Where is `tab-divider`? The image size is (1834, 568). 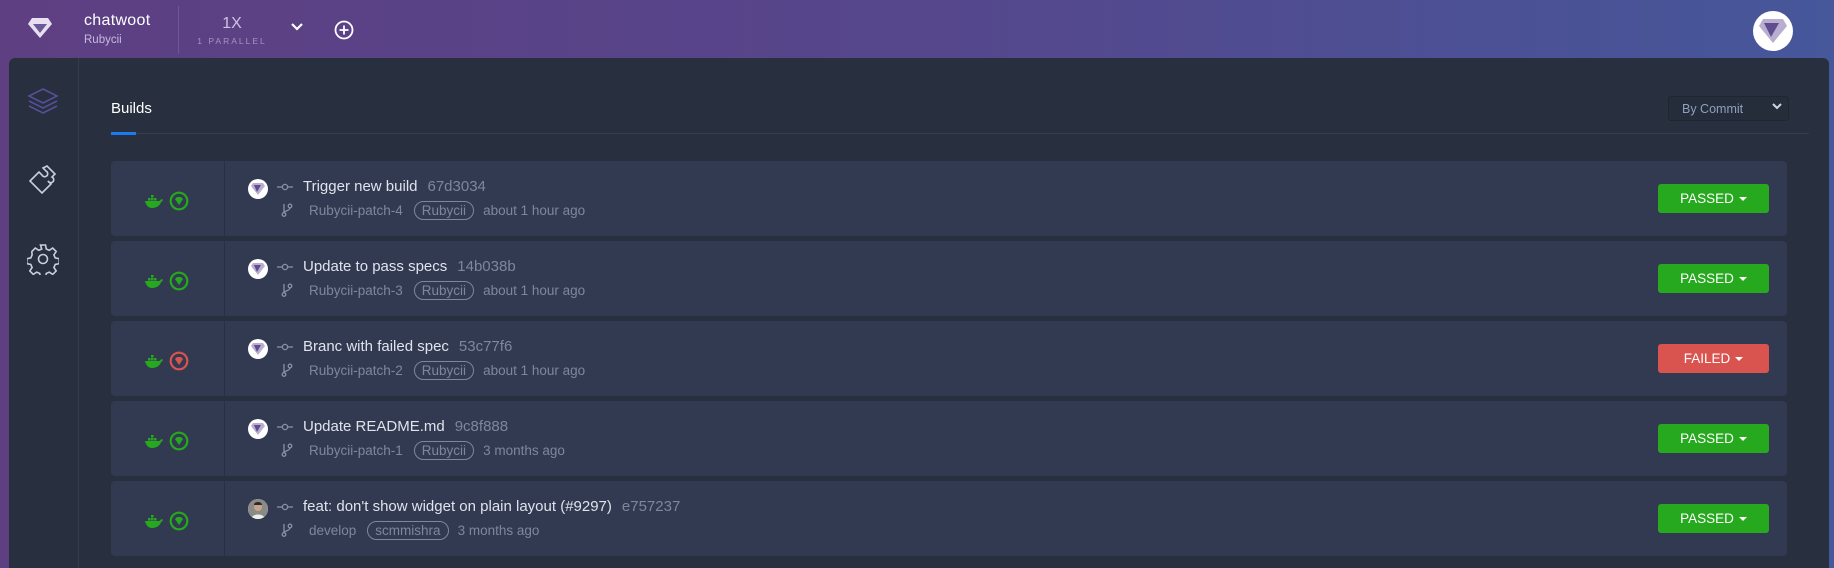
tab-divider is located at coordinates (960, 133).